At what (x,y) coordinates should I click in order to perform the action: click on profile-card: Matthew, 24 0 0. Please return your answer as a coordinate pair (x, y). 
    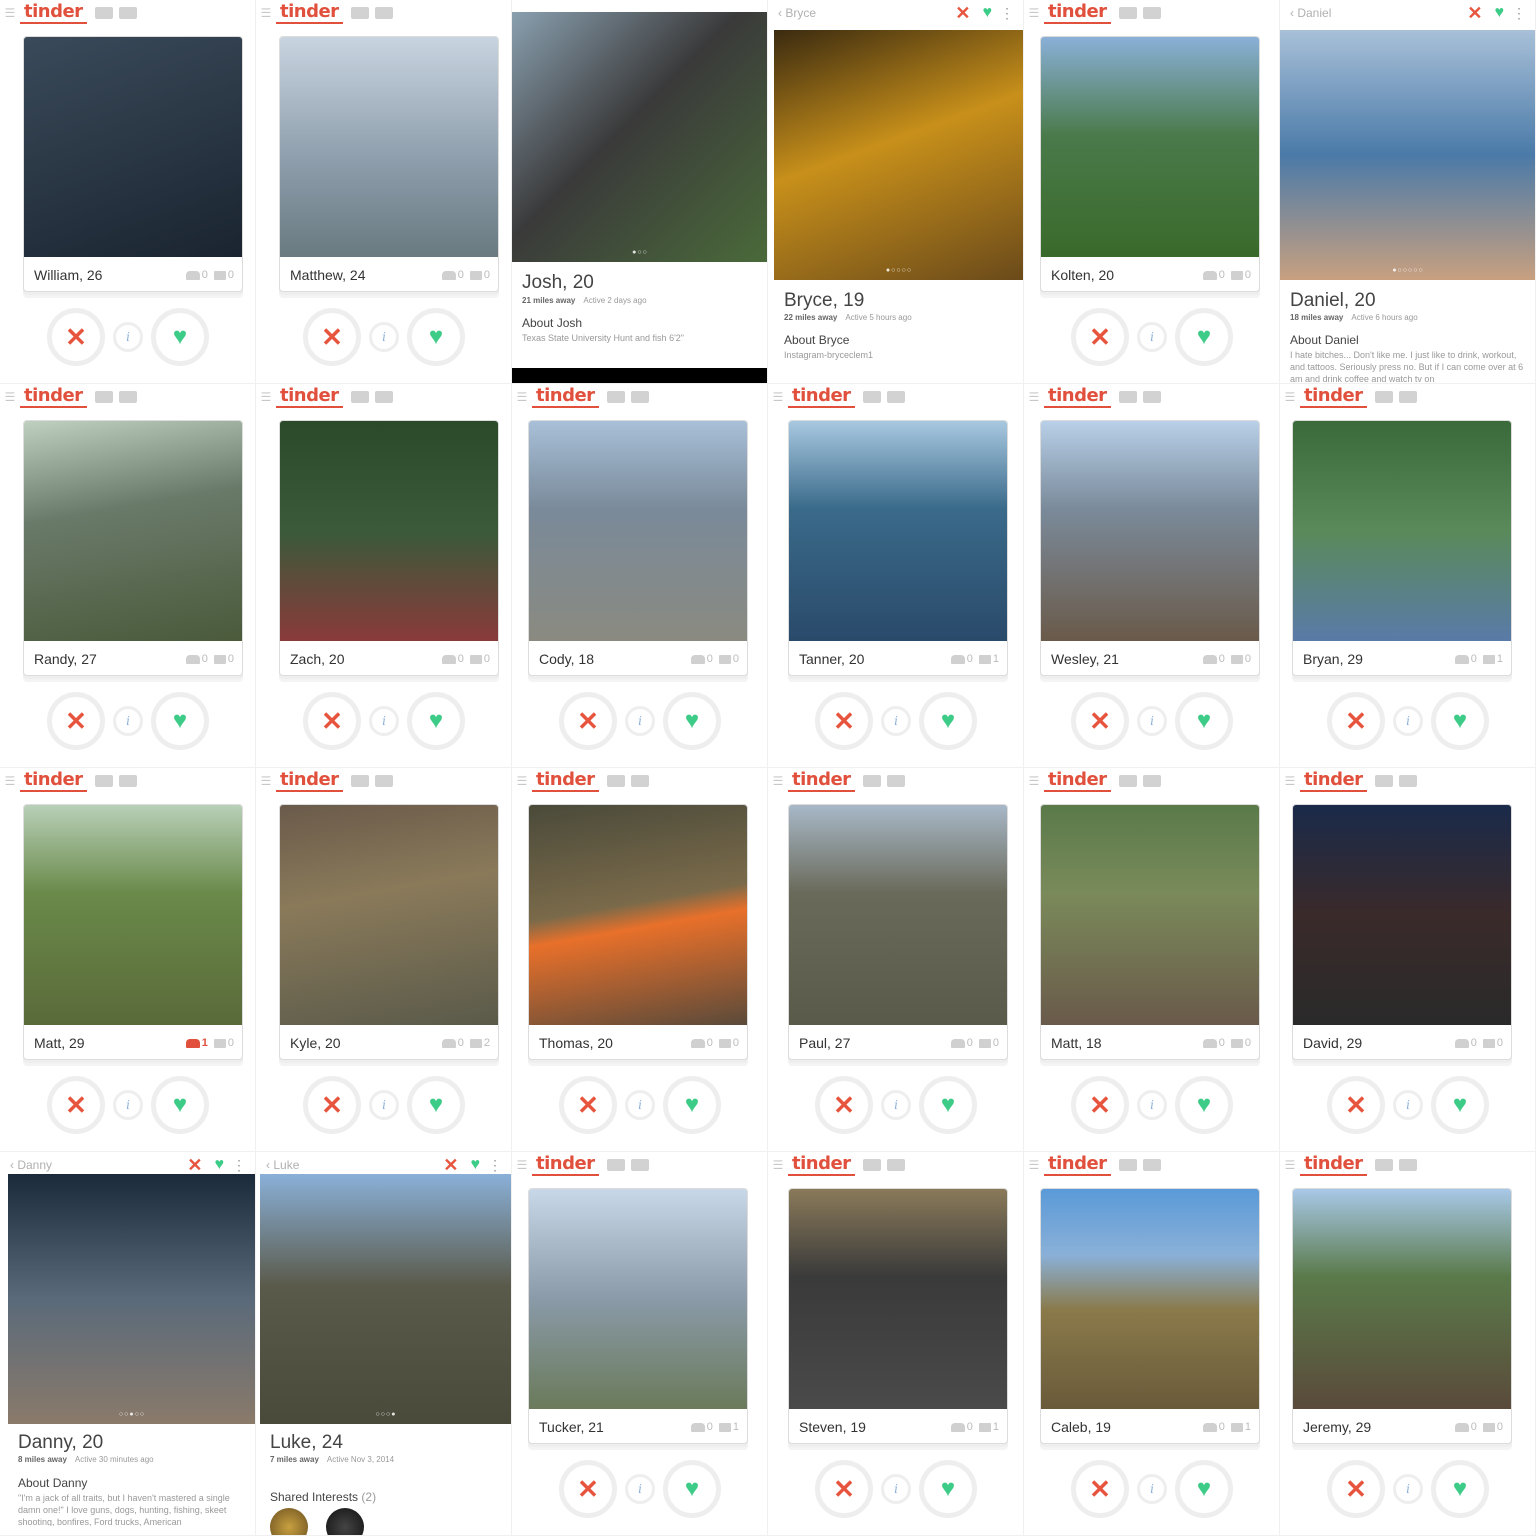
    Looking at the image, I should click on (389, 164).